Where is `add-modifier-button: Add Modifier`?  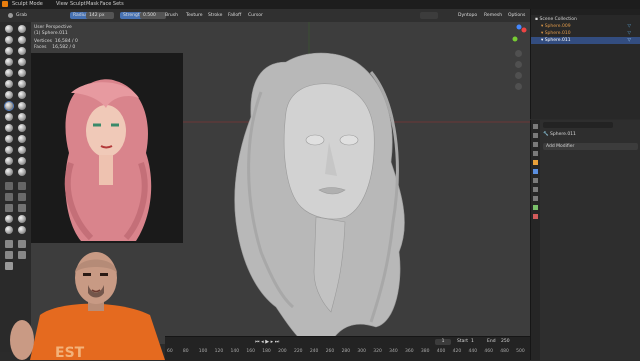
add-modifier-button: Add Modifier is located at coordinates (590, 146).